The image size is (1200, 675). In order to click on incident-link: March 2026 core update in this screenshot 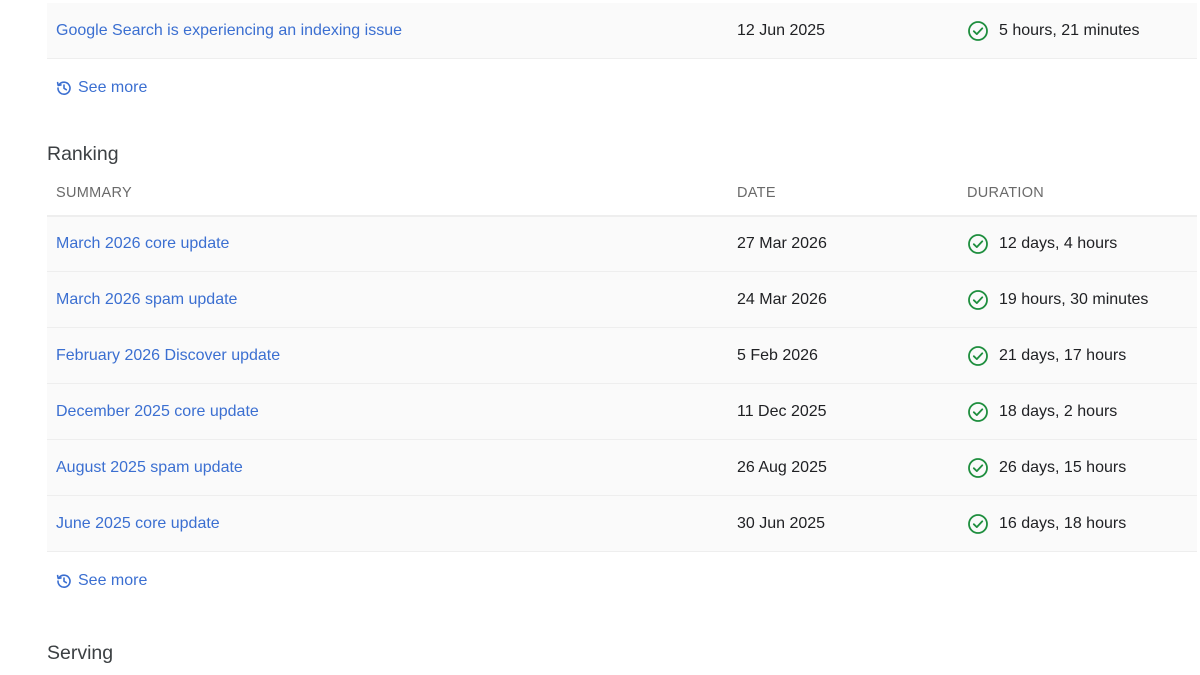, I will do `click(142, 243)`.